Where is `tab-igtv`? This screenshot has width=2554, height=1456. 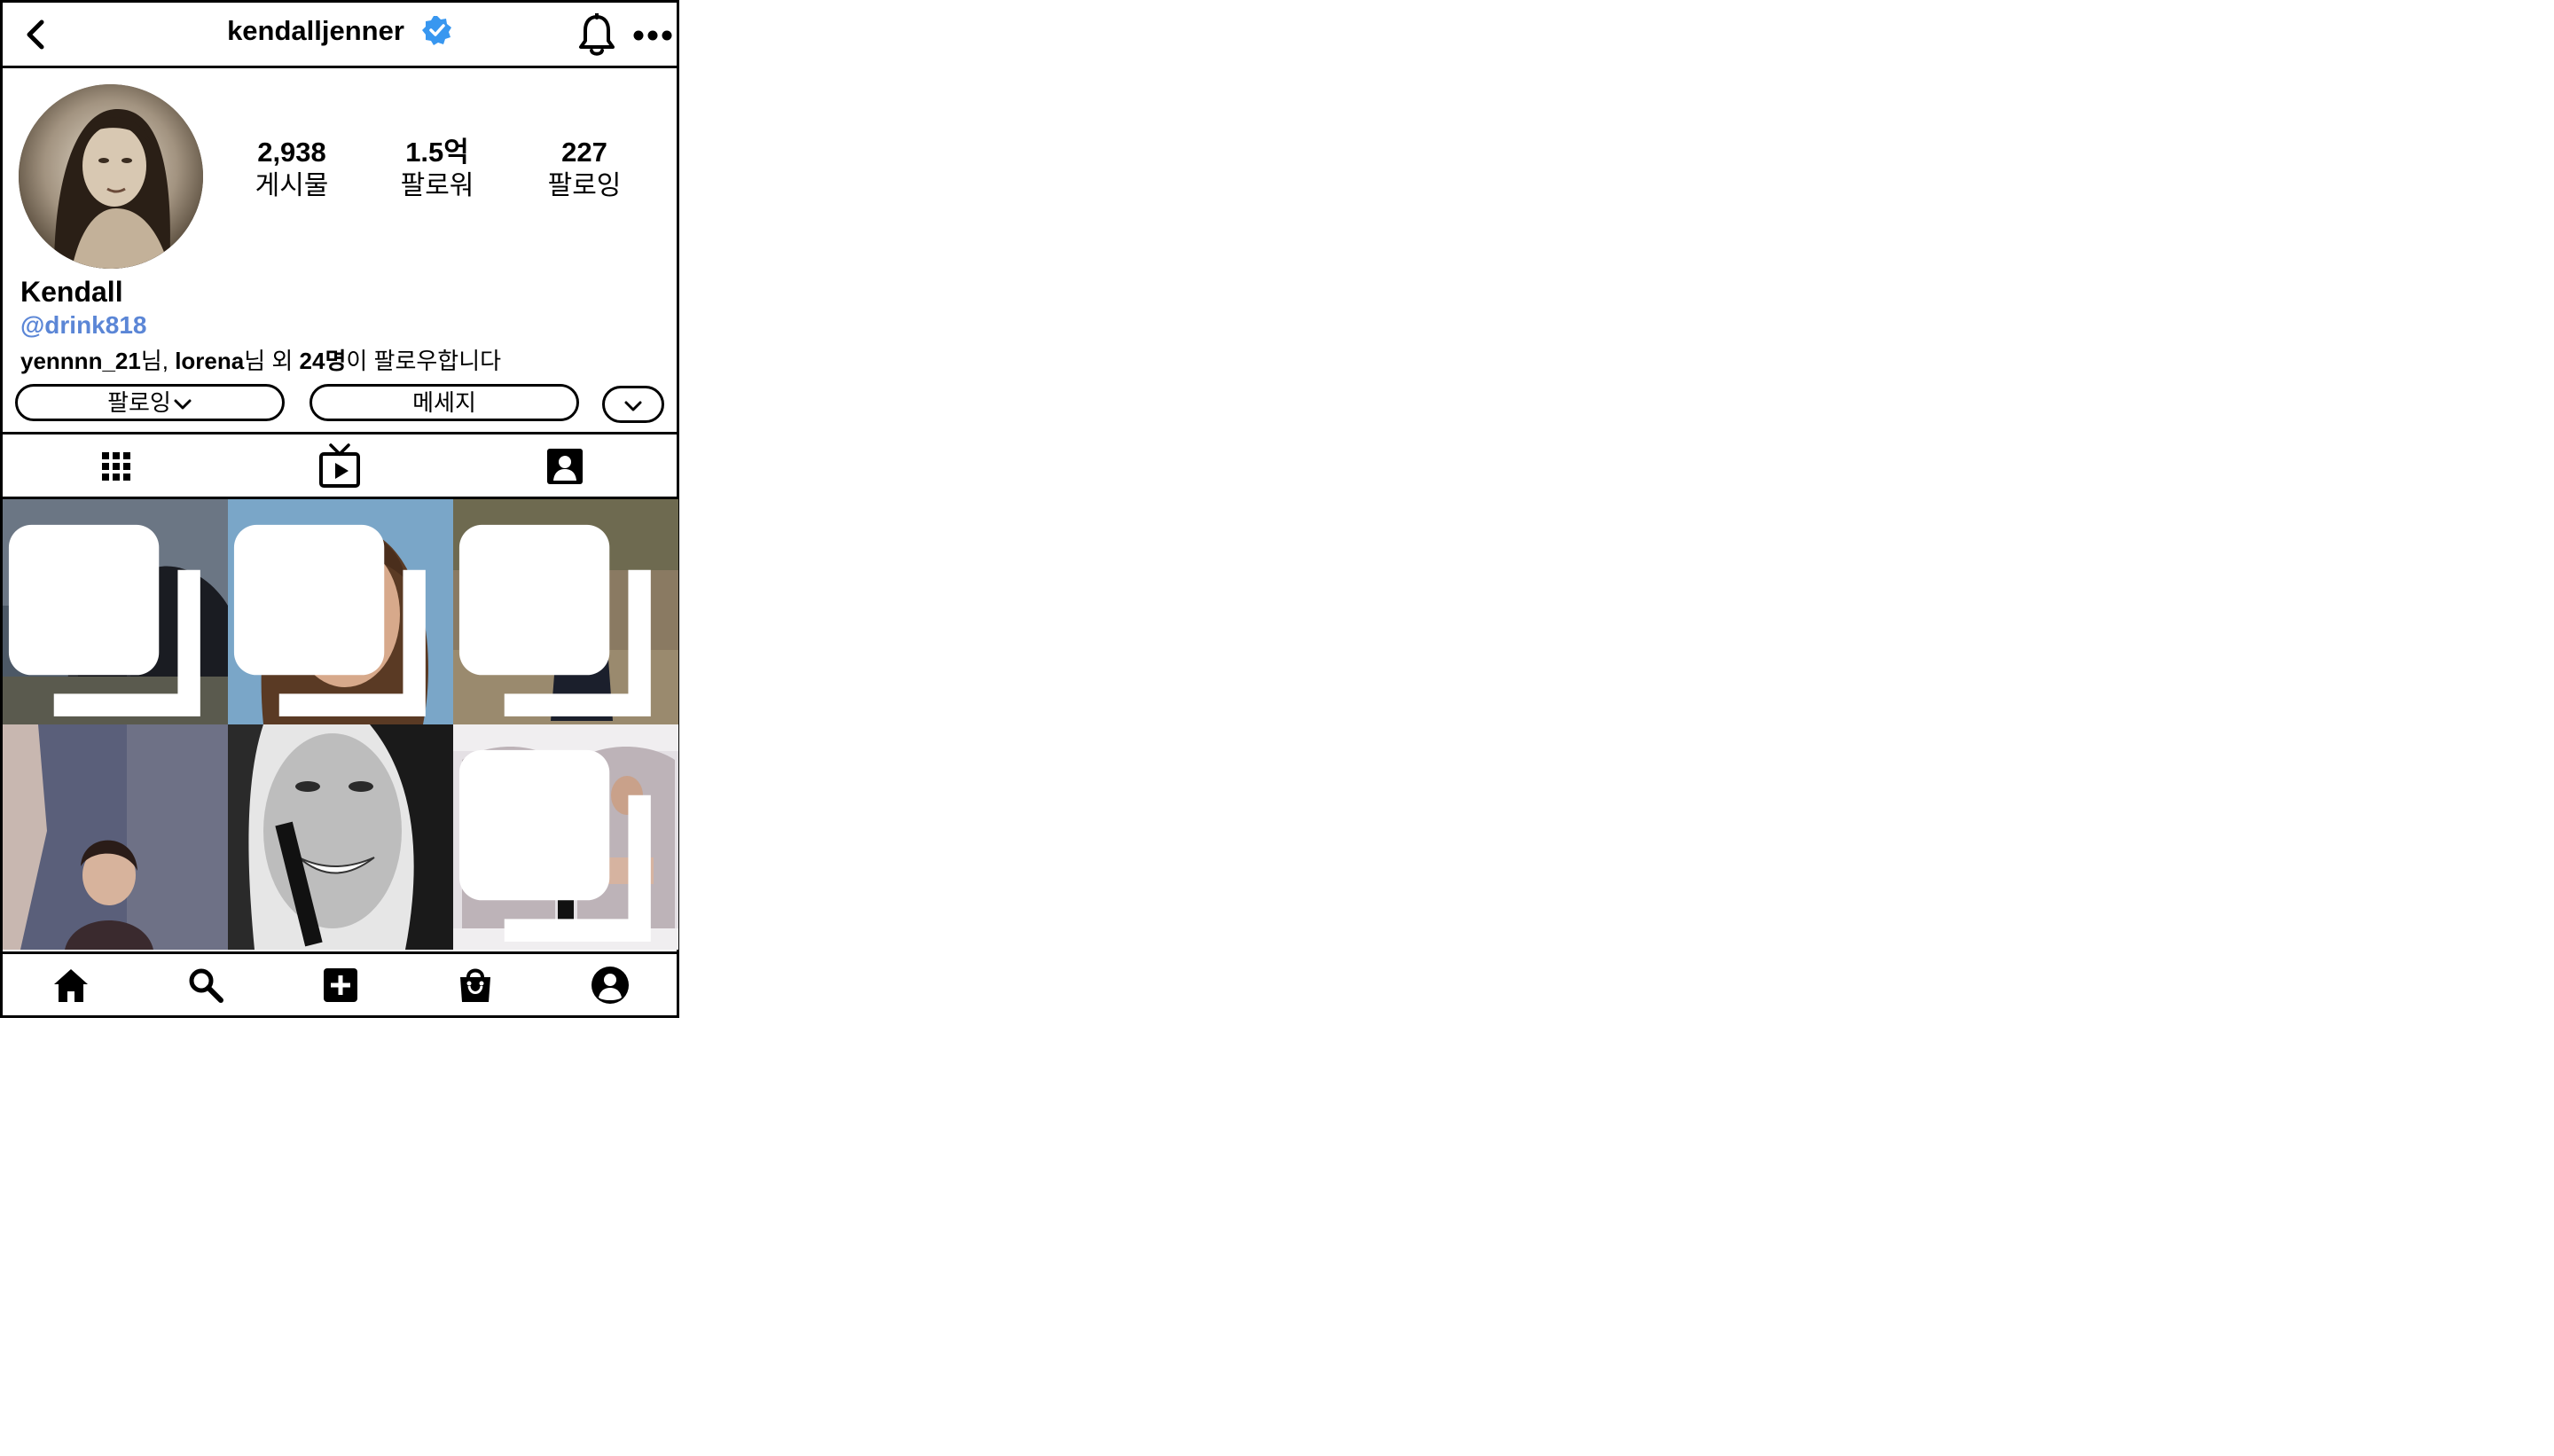 tab-igtv is located at coordinates (339, 465).